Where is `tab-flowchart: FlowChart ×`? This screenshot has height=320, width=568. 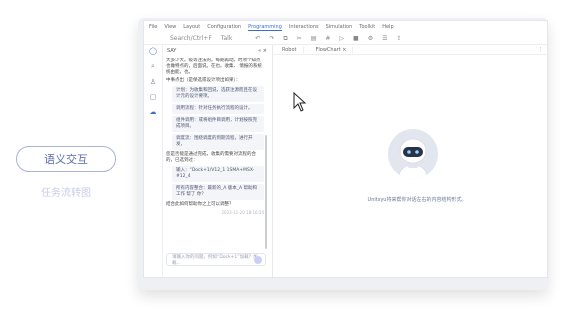
tab-flowchart: FlowChart × is located at coordinates (331, 49).